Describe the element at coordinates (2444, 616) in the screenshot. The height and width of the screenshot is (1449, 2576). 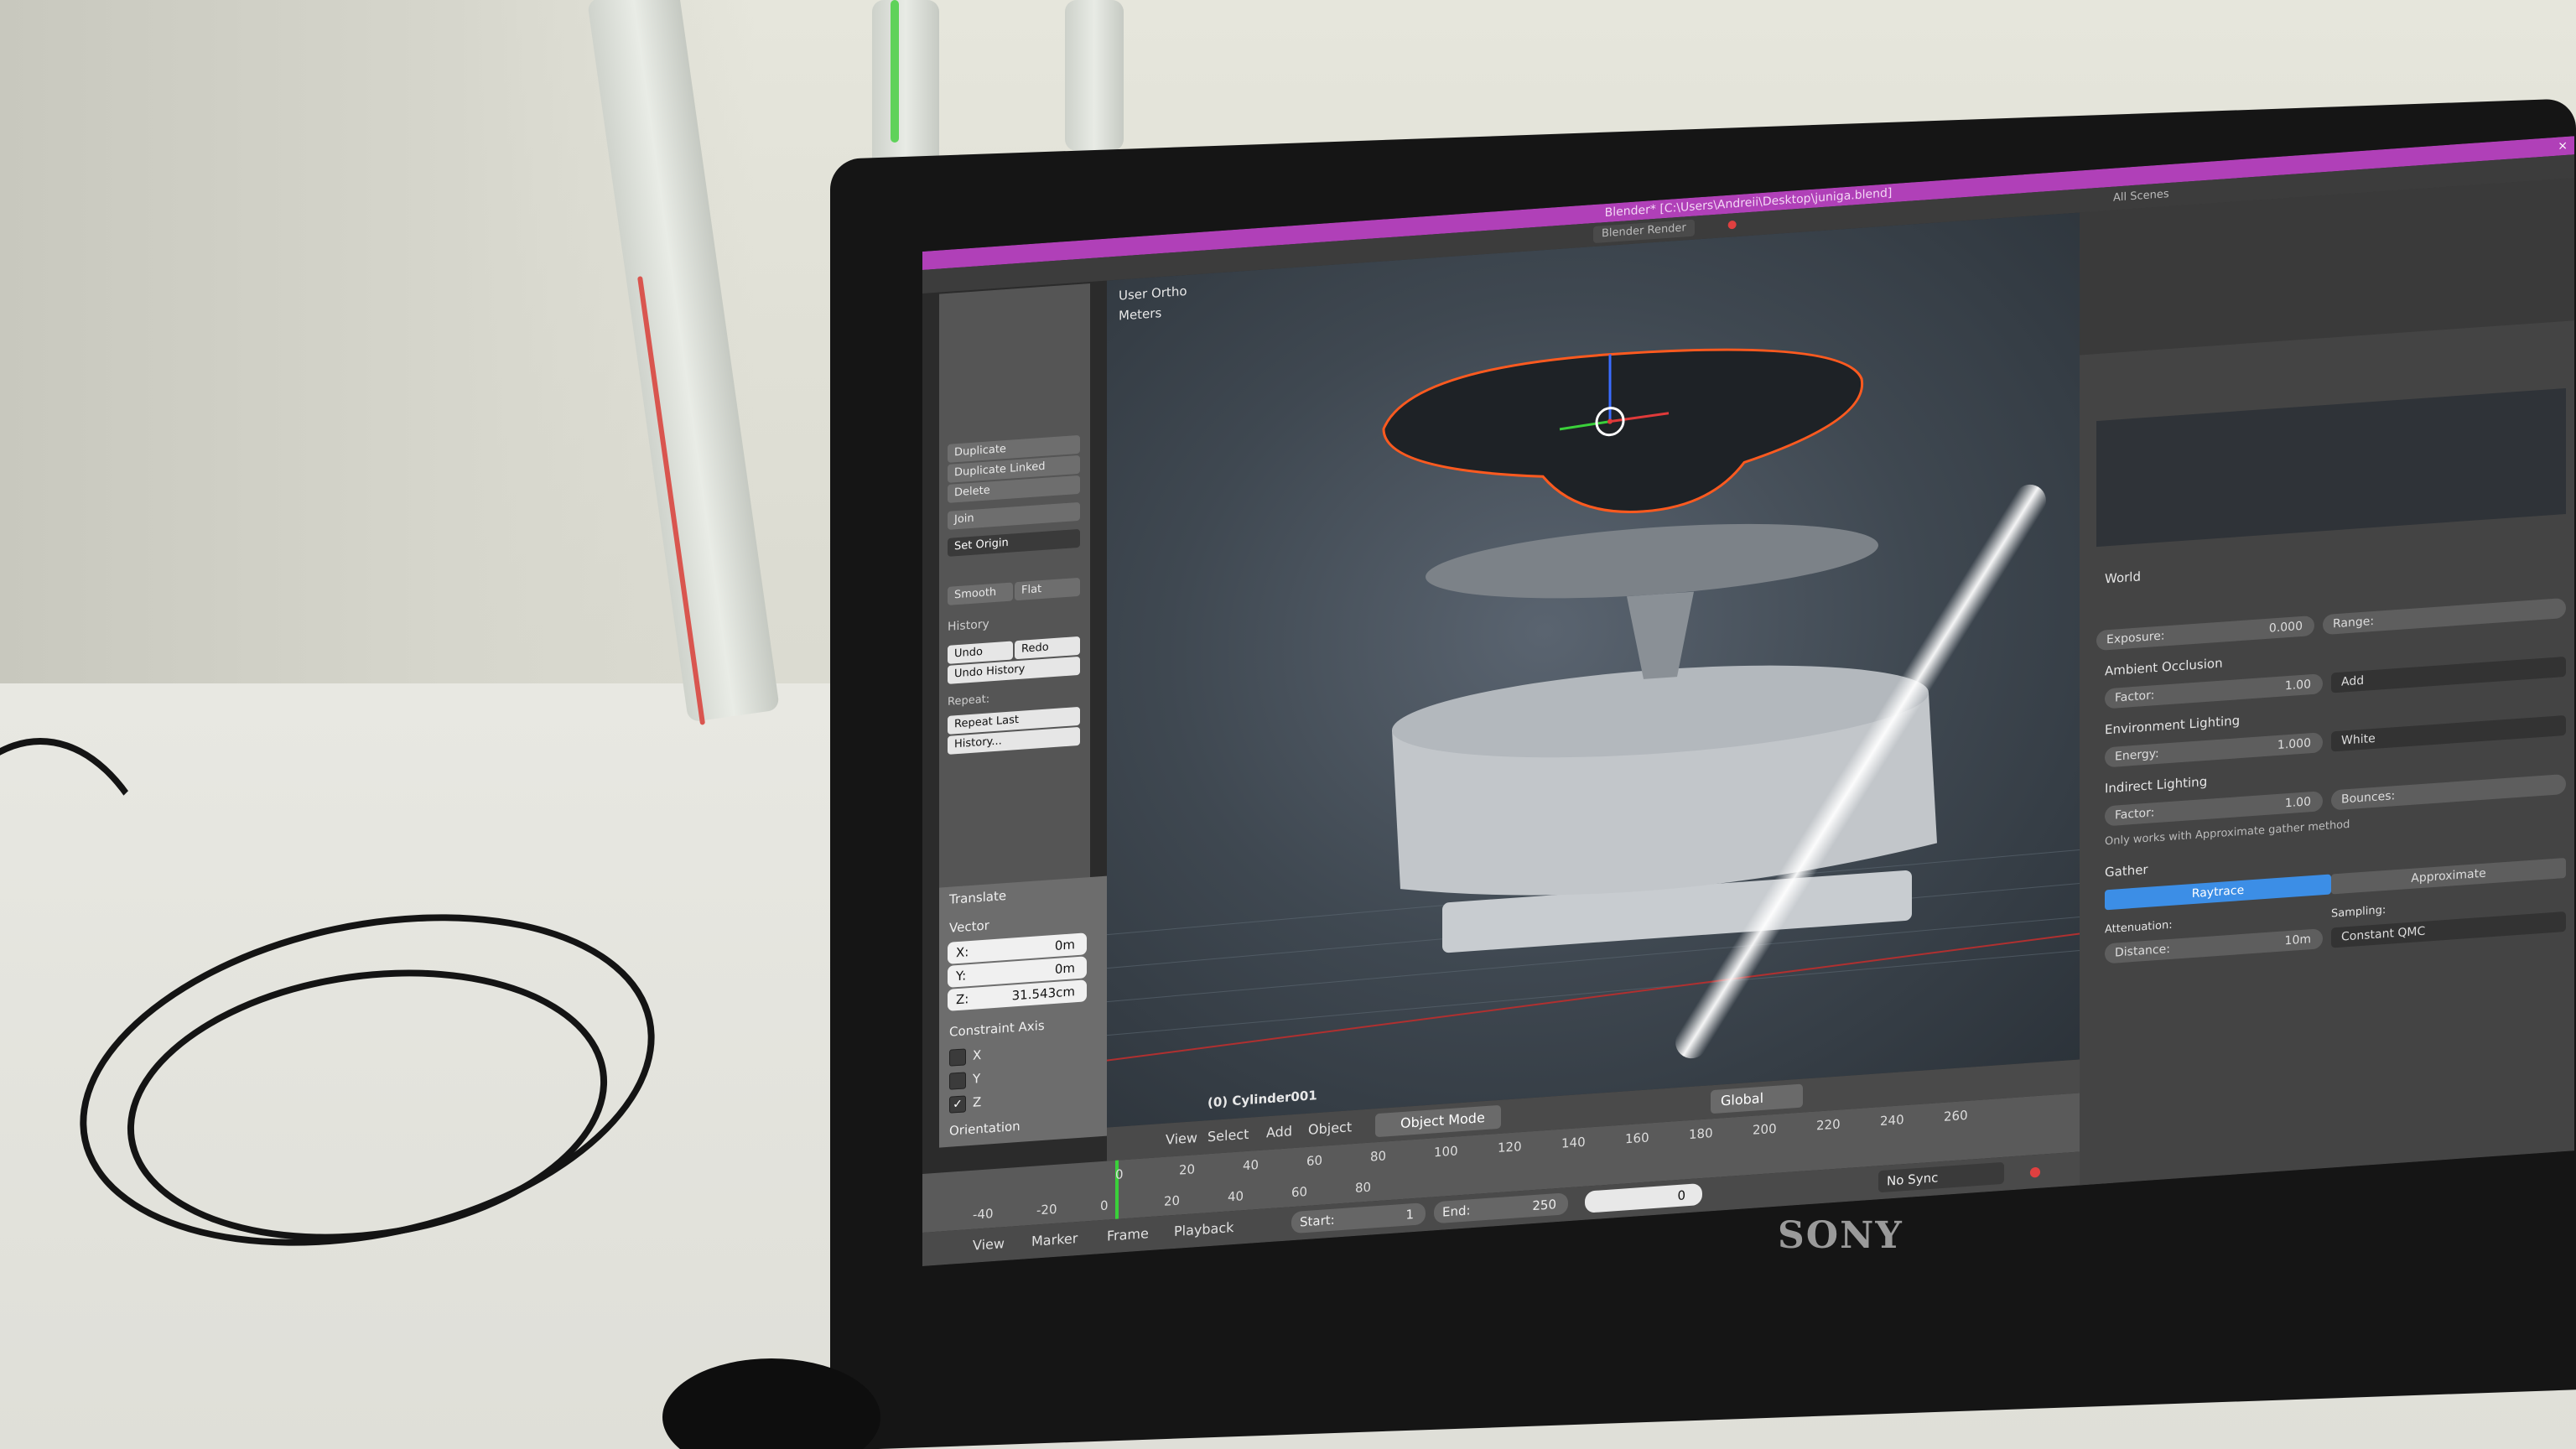
I see `range-field: Range:` at that location.